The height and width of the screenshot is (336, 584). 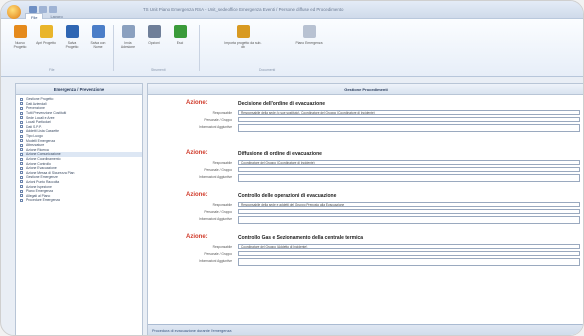 I want to click on tree-item-label: Modelli Emergenza, so click(x=41, y=140).